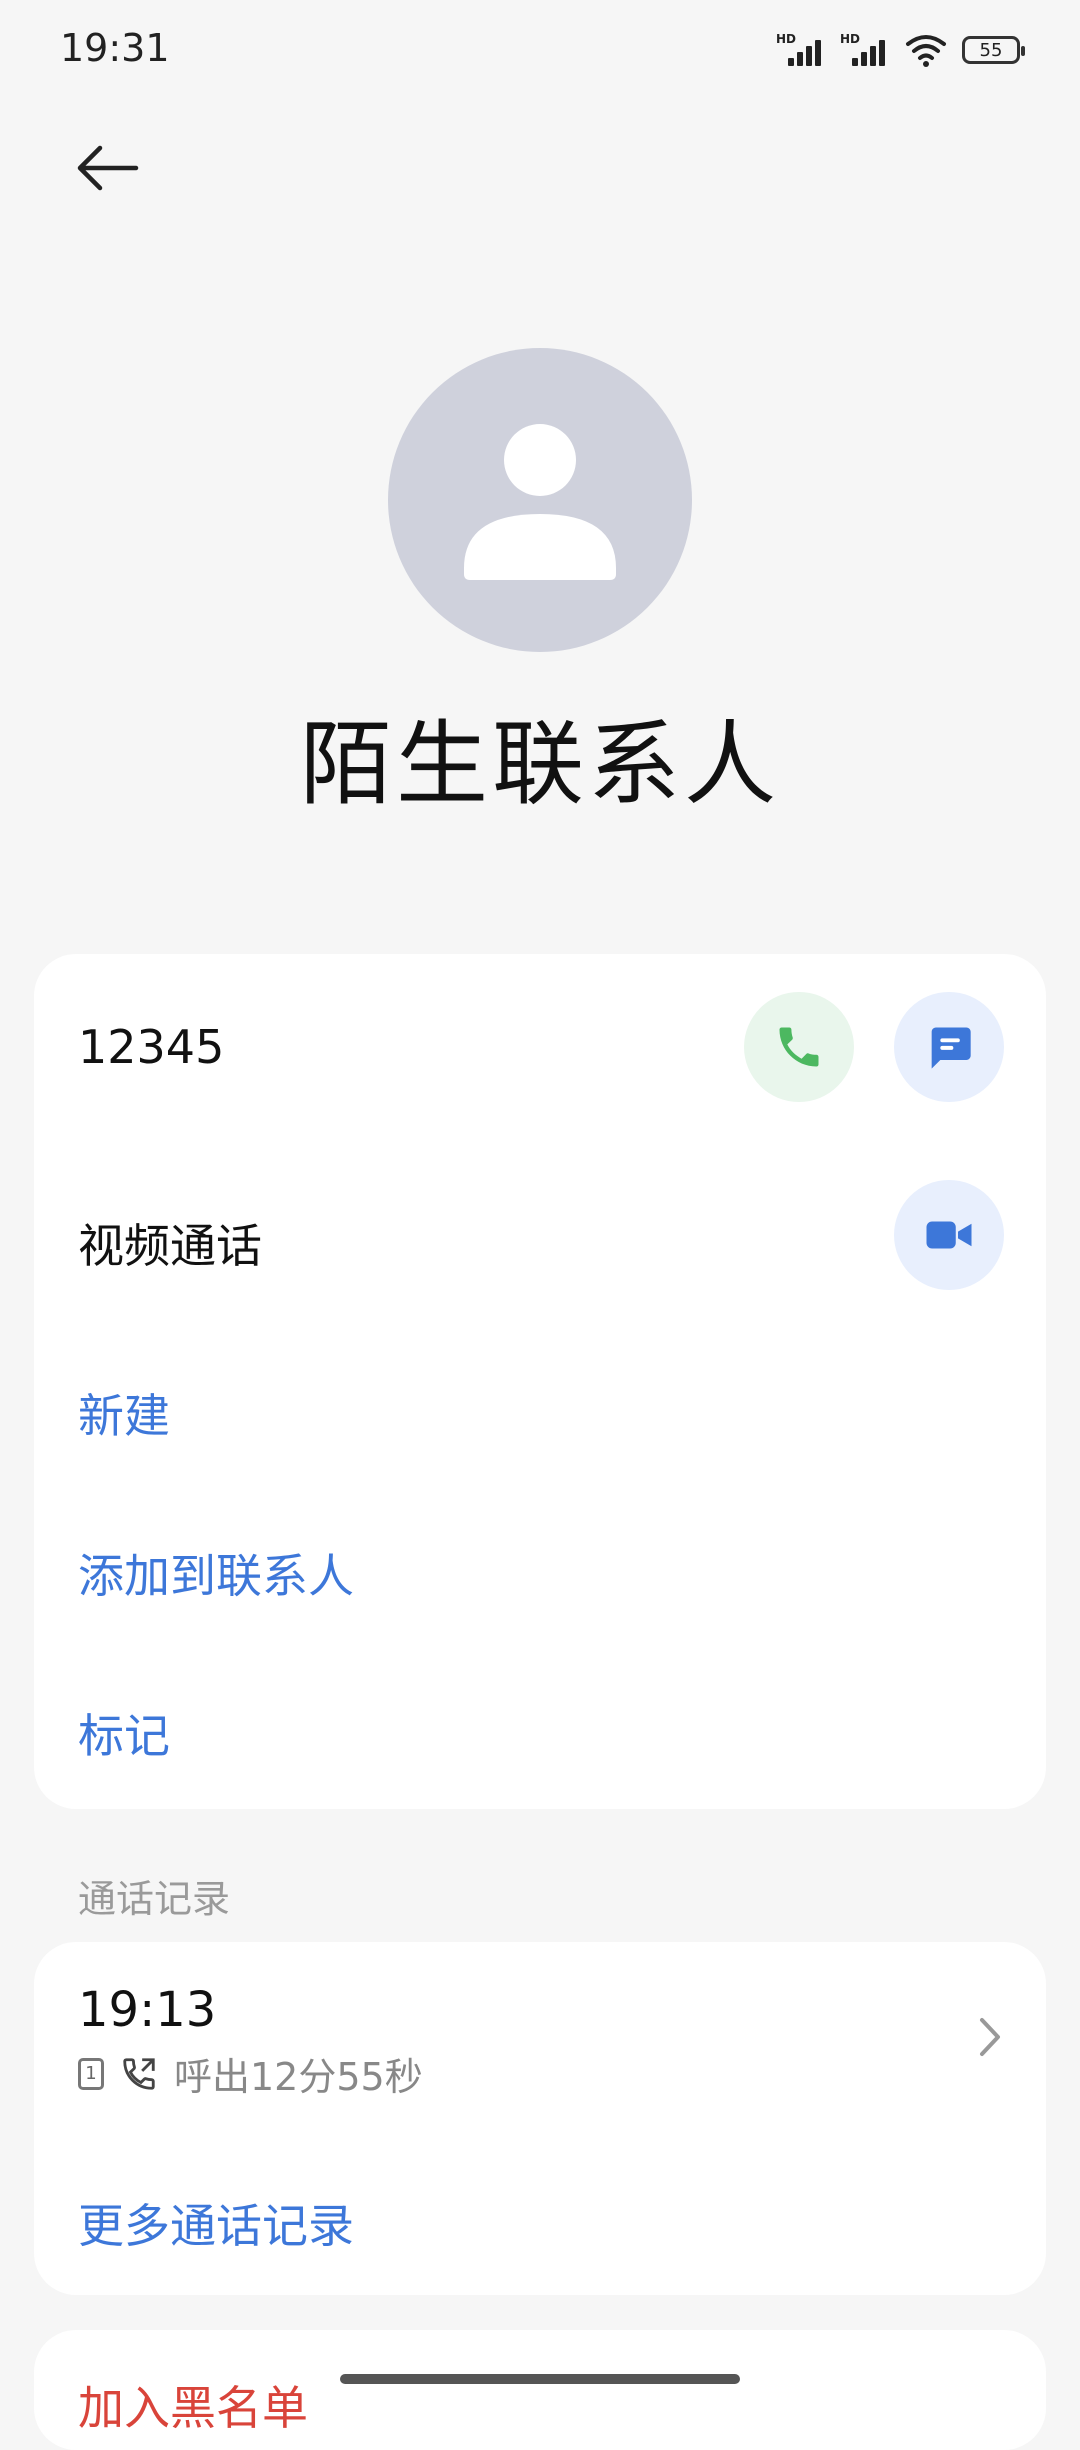  I want to click on status-time: 19:31, so click(115, 48).